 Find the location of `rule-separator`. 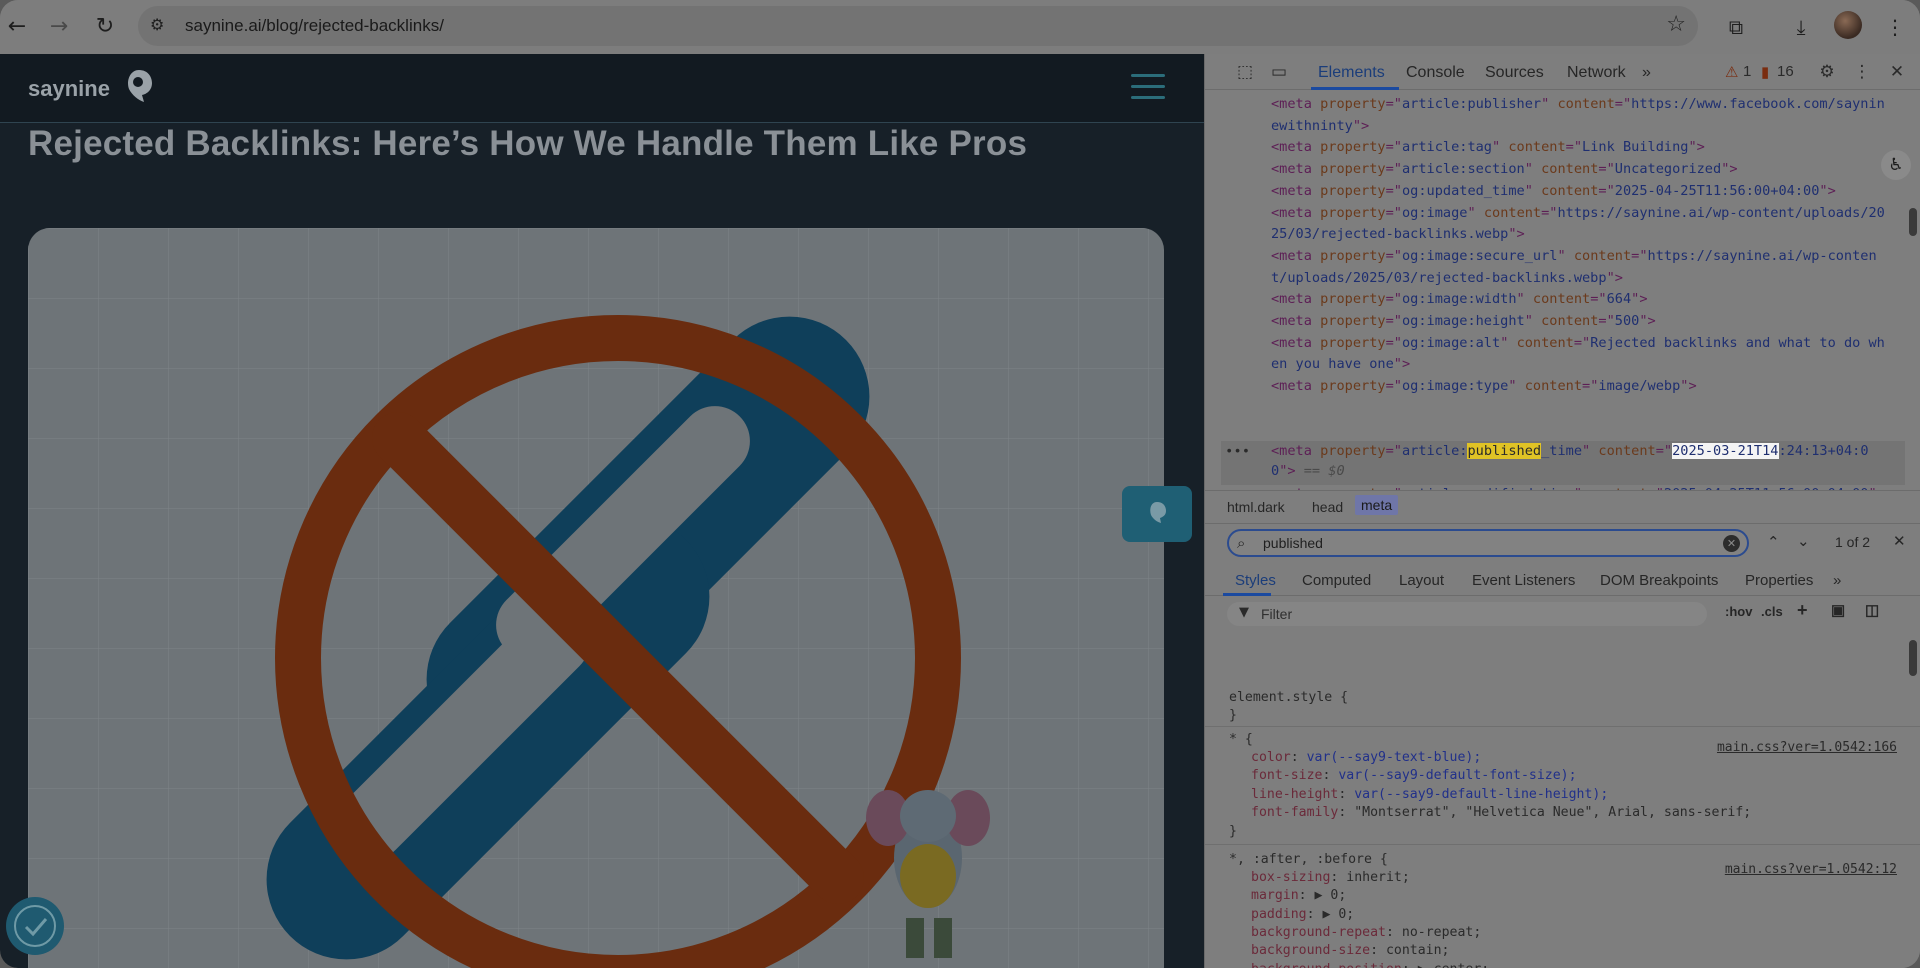

rule-separator is located at coordinates (1562, 726).